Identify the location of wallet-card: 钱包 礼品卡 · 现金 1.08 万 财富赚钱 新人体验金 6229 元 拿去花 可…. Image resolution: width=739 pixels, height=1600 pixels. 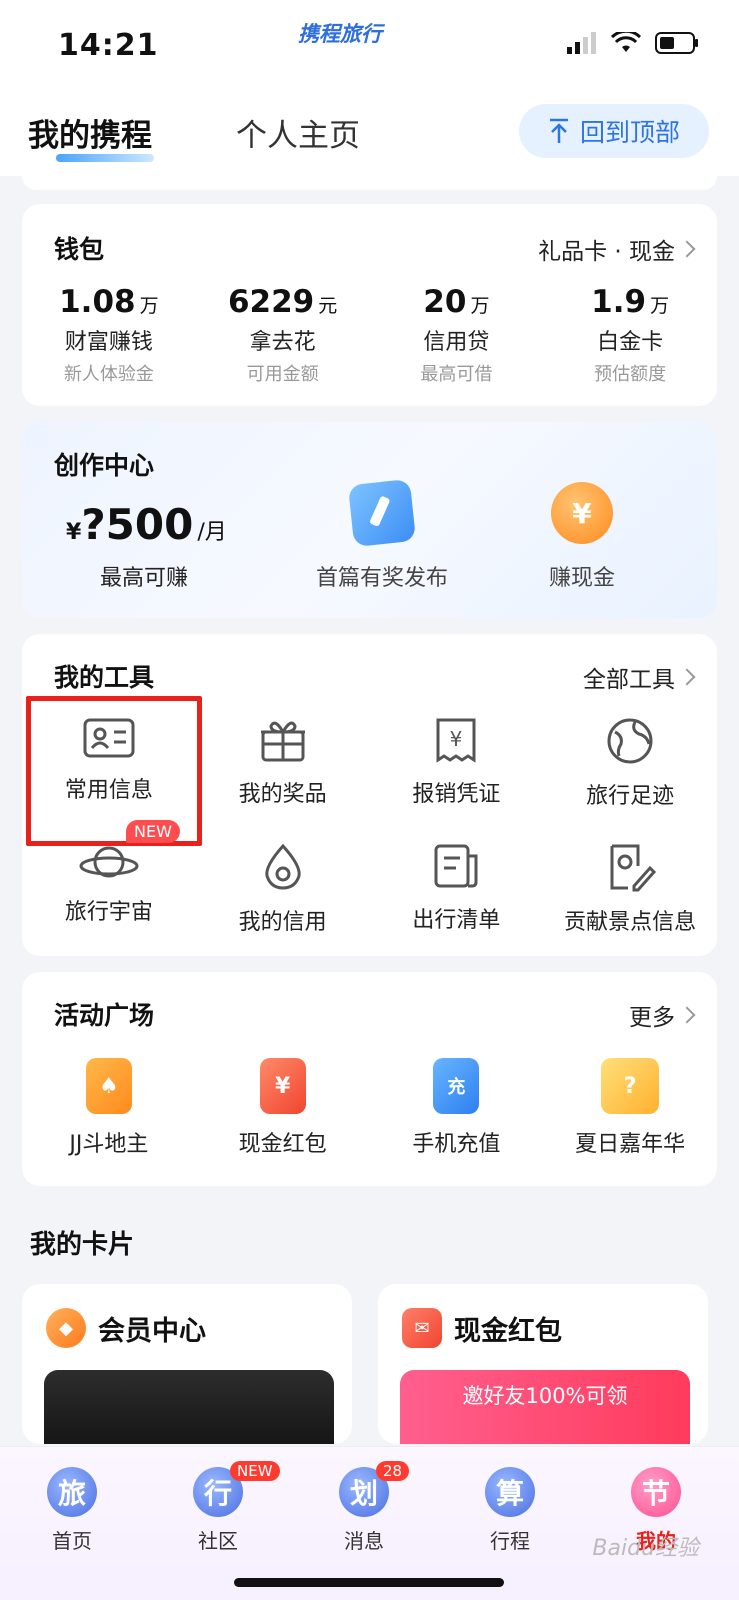
(369, 305).